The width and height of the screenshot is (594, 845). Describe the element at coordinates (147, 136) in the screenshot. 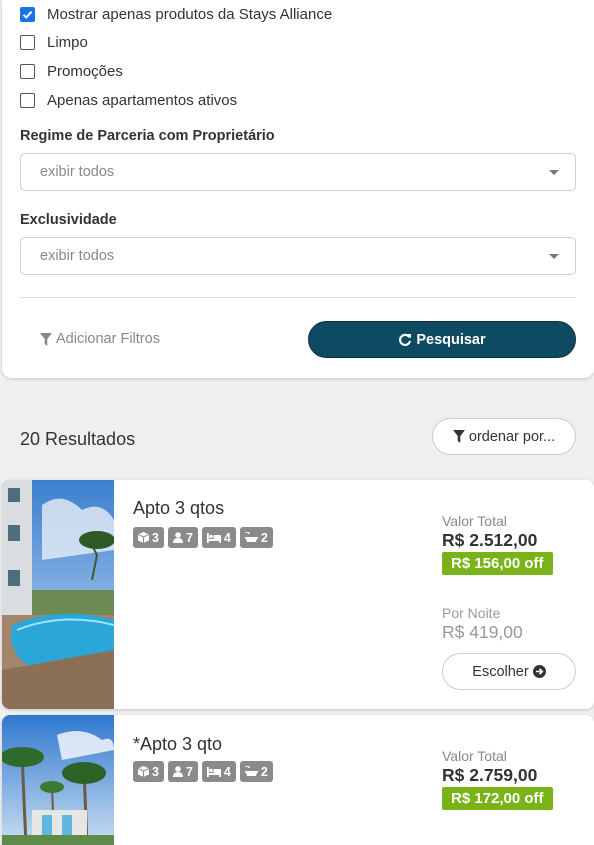

I see `partnership-label: Regime de Parceria com Proprietário` at that location.